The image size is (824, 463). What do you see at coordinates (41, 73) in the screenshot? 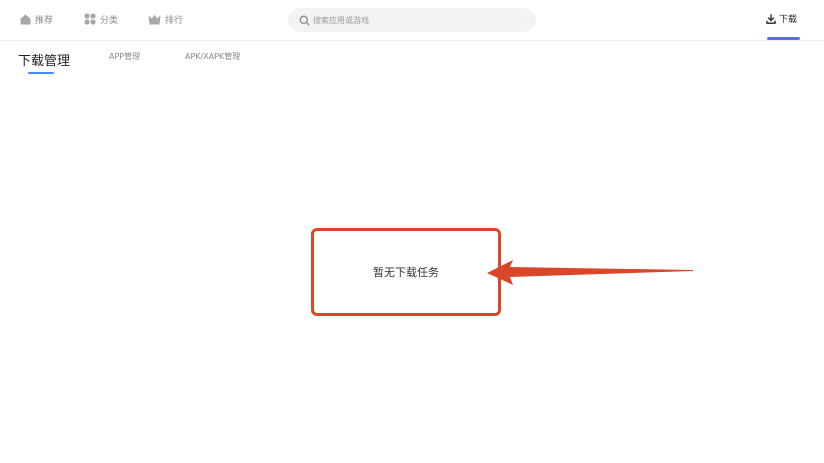
I see `subtab-active-underline` at bounding box center [41, 73].